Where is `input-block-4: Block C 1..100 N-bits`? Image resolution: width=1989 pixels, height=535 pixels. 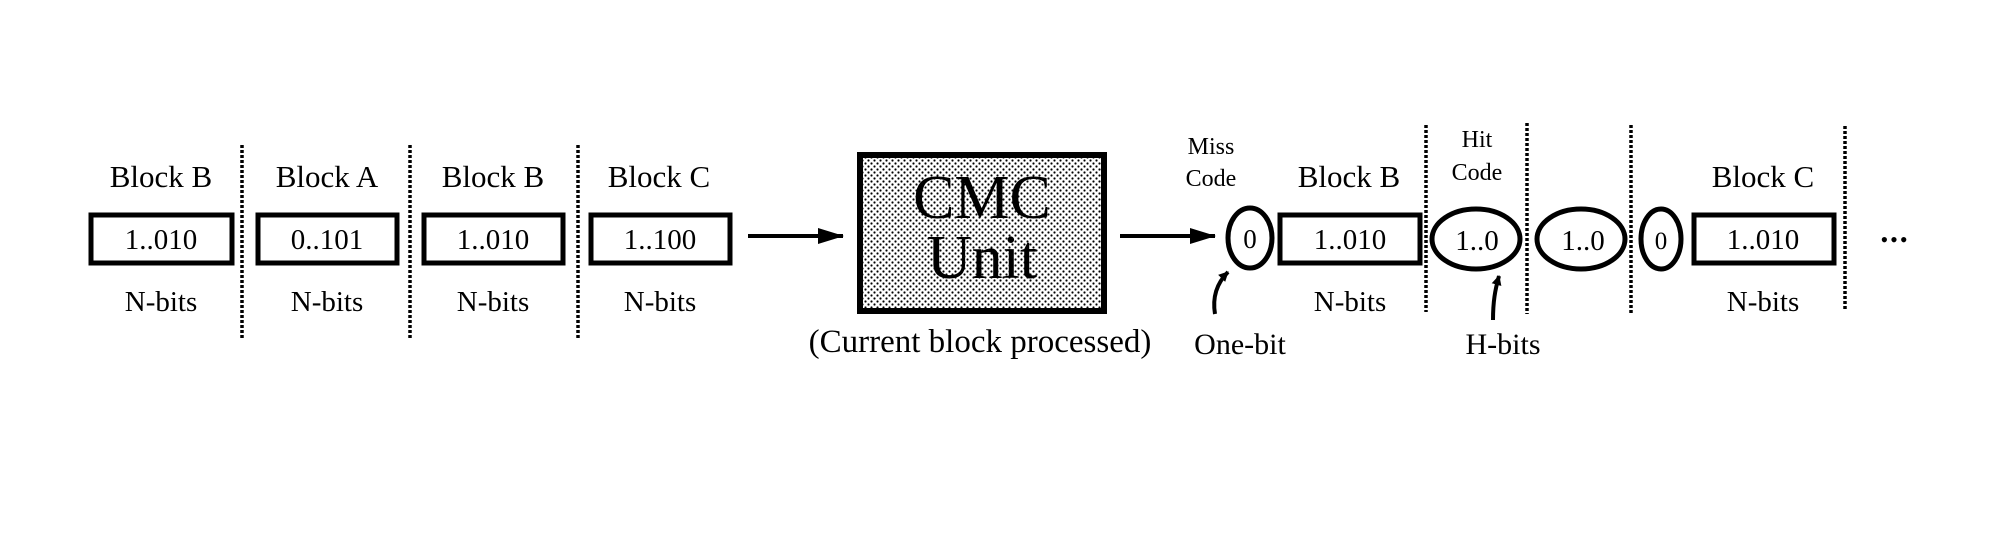 input-block-4: Block C 1..100 N-bits is located at coordinates (660, 238).